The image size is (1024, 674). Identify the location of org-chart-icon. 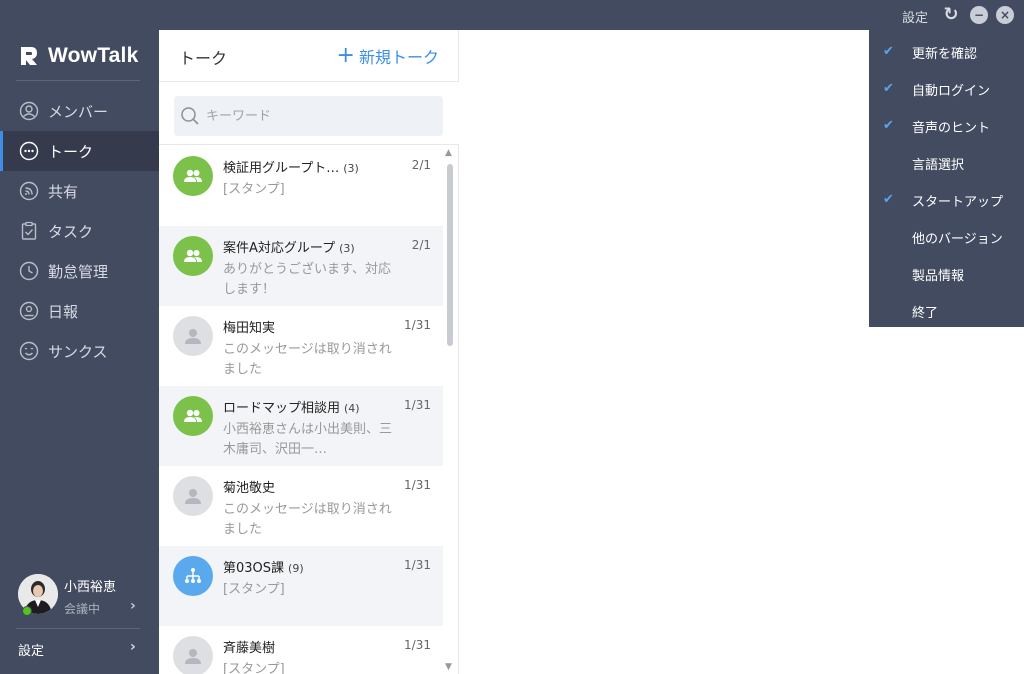
(193, 575).